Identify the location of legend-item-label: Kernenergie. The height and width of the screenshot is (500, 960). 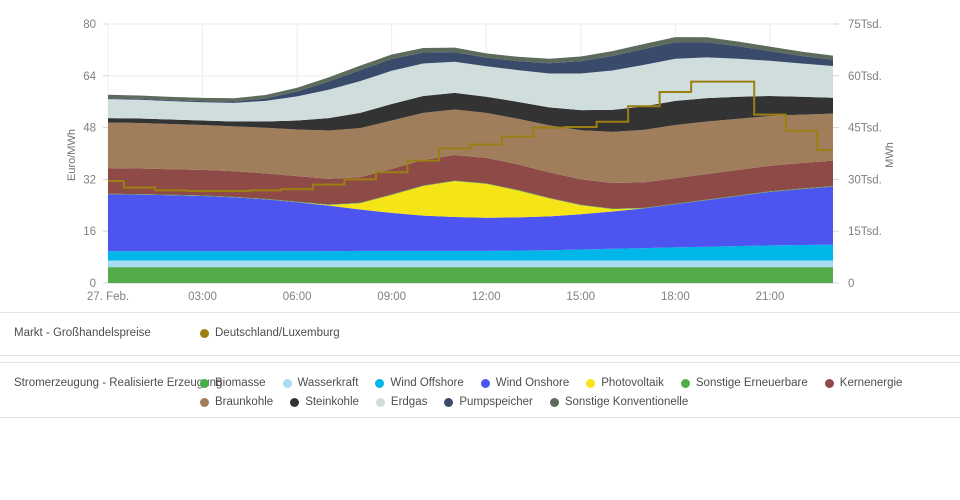
(871, 383).